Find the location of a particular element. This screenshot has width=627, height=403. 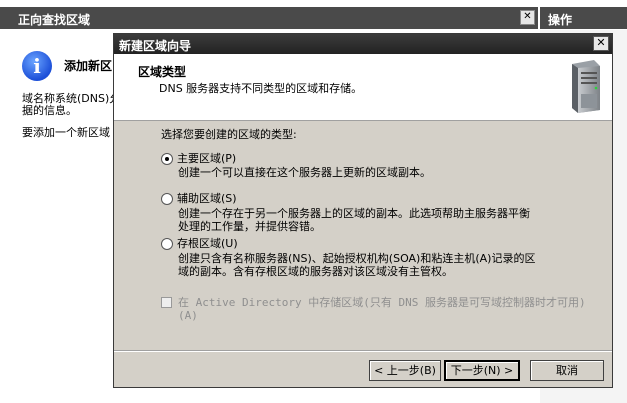

primary-desc-line-1: 创建一个可以直接在这个服务器上更新的区域副本。 is located at coordinates (304, 172).